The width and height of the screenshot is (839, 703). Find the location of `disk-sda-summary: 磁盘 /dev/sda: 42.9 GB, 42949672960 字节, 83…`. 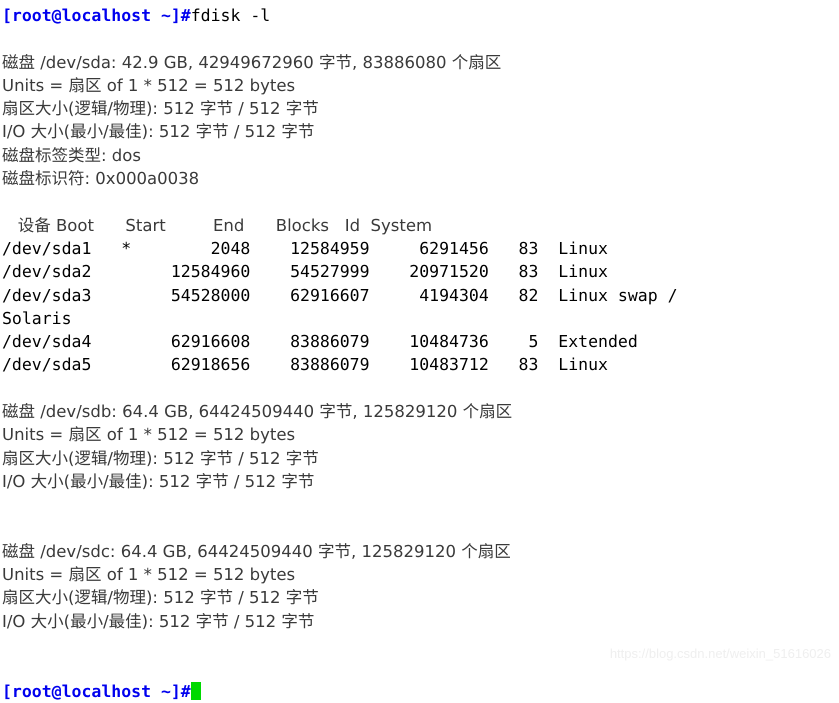

disk-sda-summary: 磁盘 /dev/sda: 42.9 GB, 42949672960 字节, 83… is located at coordinates (252, 62).